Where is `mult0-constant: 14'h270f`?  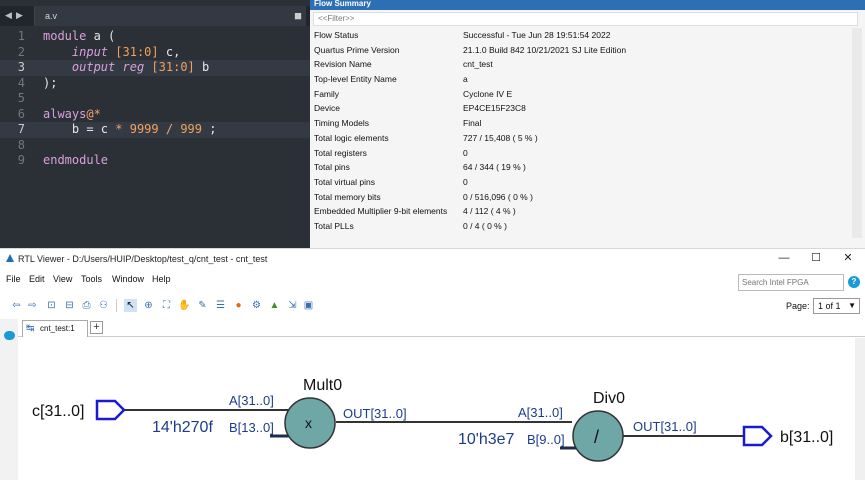
mult0-constant: 14'h270f is located at coordinates (182, 427).